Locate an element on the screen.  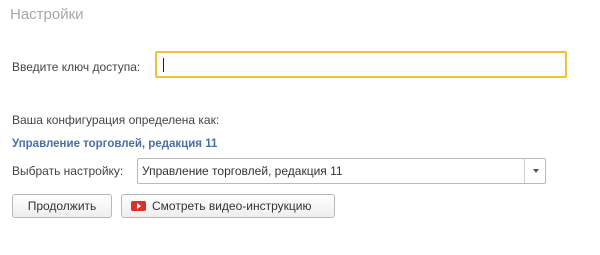
watch-video-button: Смотреть видео-инструкцию is located at coordinates (228, 206).